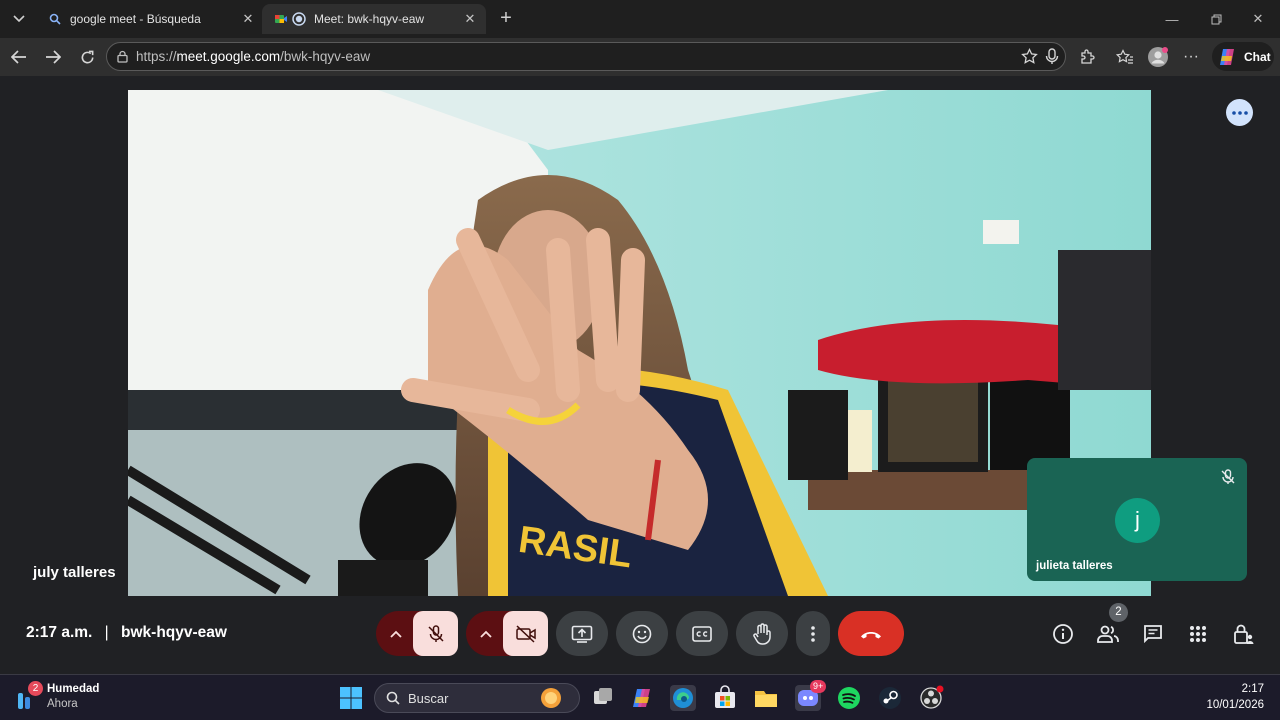 This screenshot has height=720, width=1280. What do you see at coordinates (369, 19) in the screenshot?
I see `tab-title: Meet: bwk-hqyv-eaw` at bounding box center [369, 19].